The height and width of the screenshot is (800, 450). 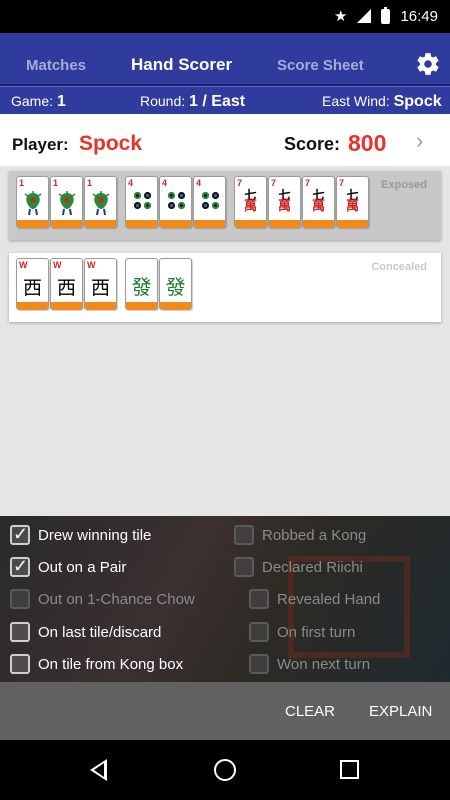 What do you see at coordinates (302, 632) in the screenshot?
I see `option-on-first-turn: On first turn` at bounding box center [302, 632].